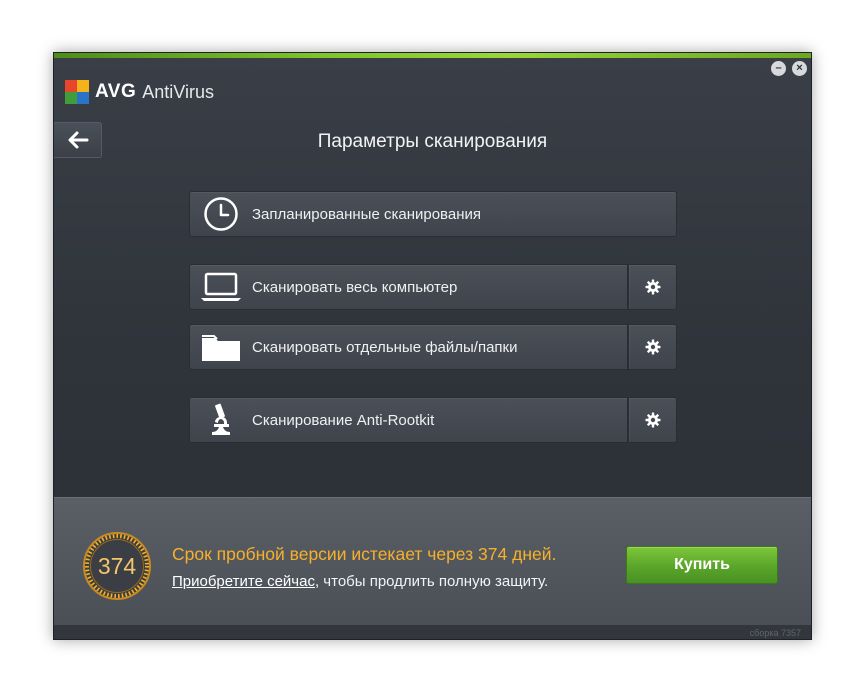 The width and height of the screenshot is (865, 694). What do you see at coordinates (243, 581) in the screenshot?
I see `buy-now-link: Приобретите сейчас` at bounding box center [243, 581].